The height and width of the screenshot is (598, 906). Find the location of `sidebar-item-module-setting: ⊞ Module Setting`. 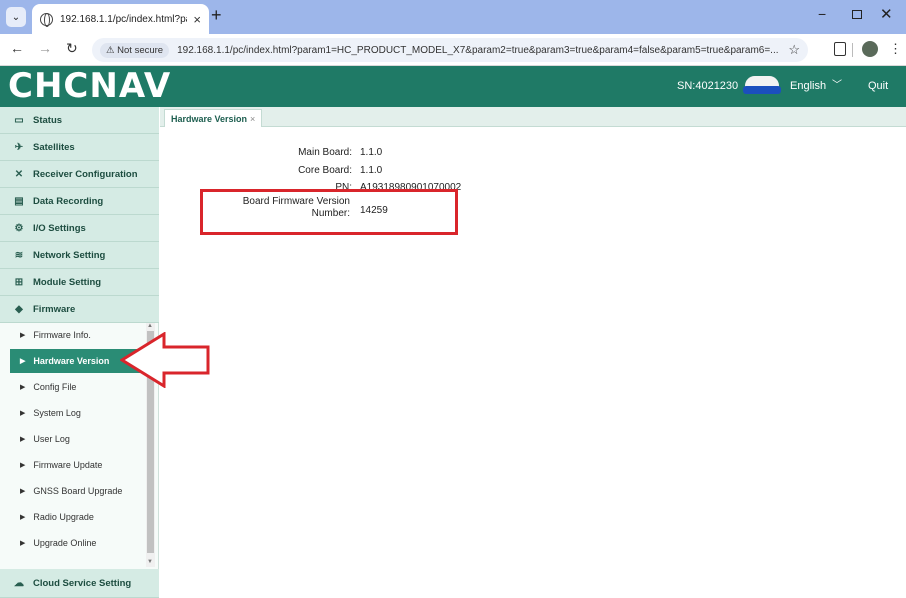

sidebar-item-module-setting: ⊞ Module Setting is located at coordinates (79, 282).